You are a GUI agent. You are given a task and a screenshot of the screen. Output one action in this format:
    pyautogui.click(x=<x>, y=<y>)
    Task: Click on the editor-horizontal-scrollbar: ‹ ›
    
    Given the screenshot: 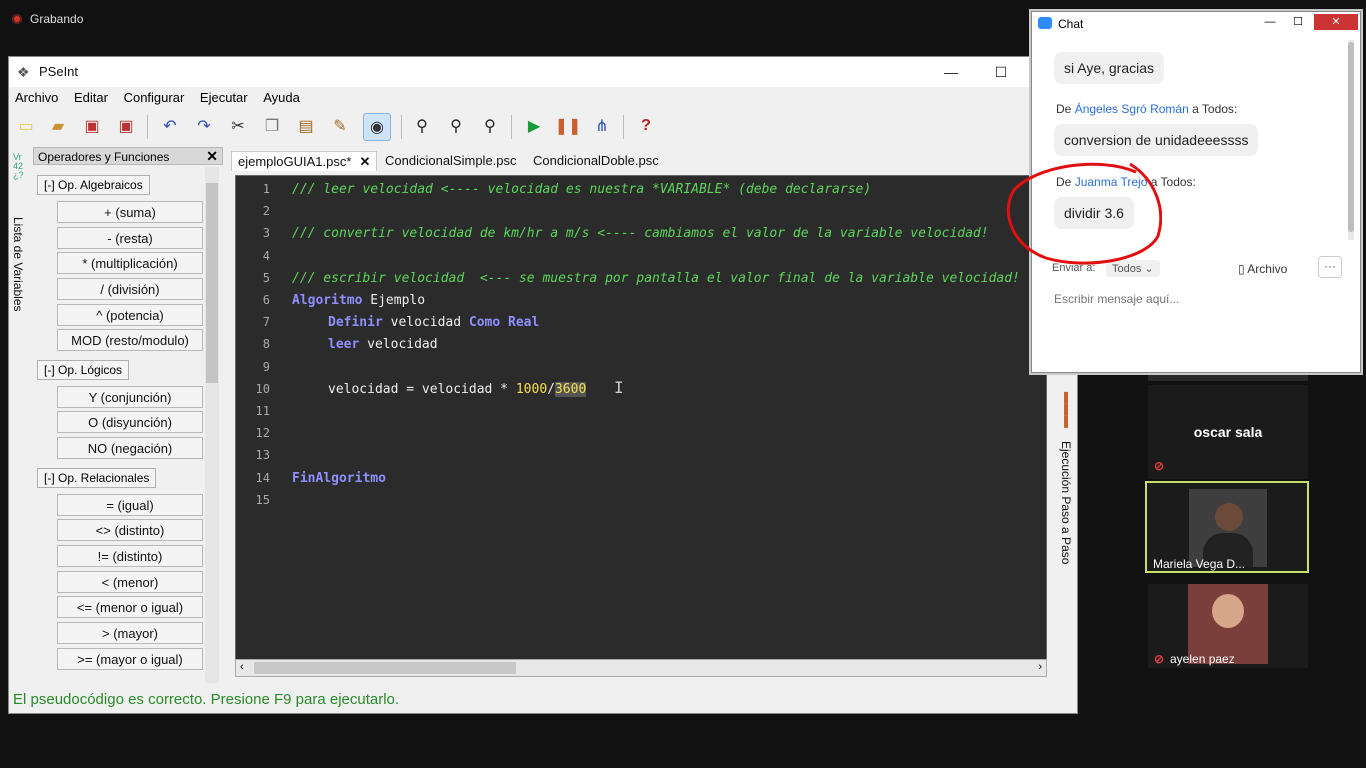 What is the action you would take?
    pyautogui.click(x=641, y=668)
    